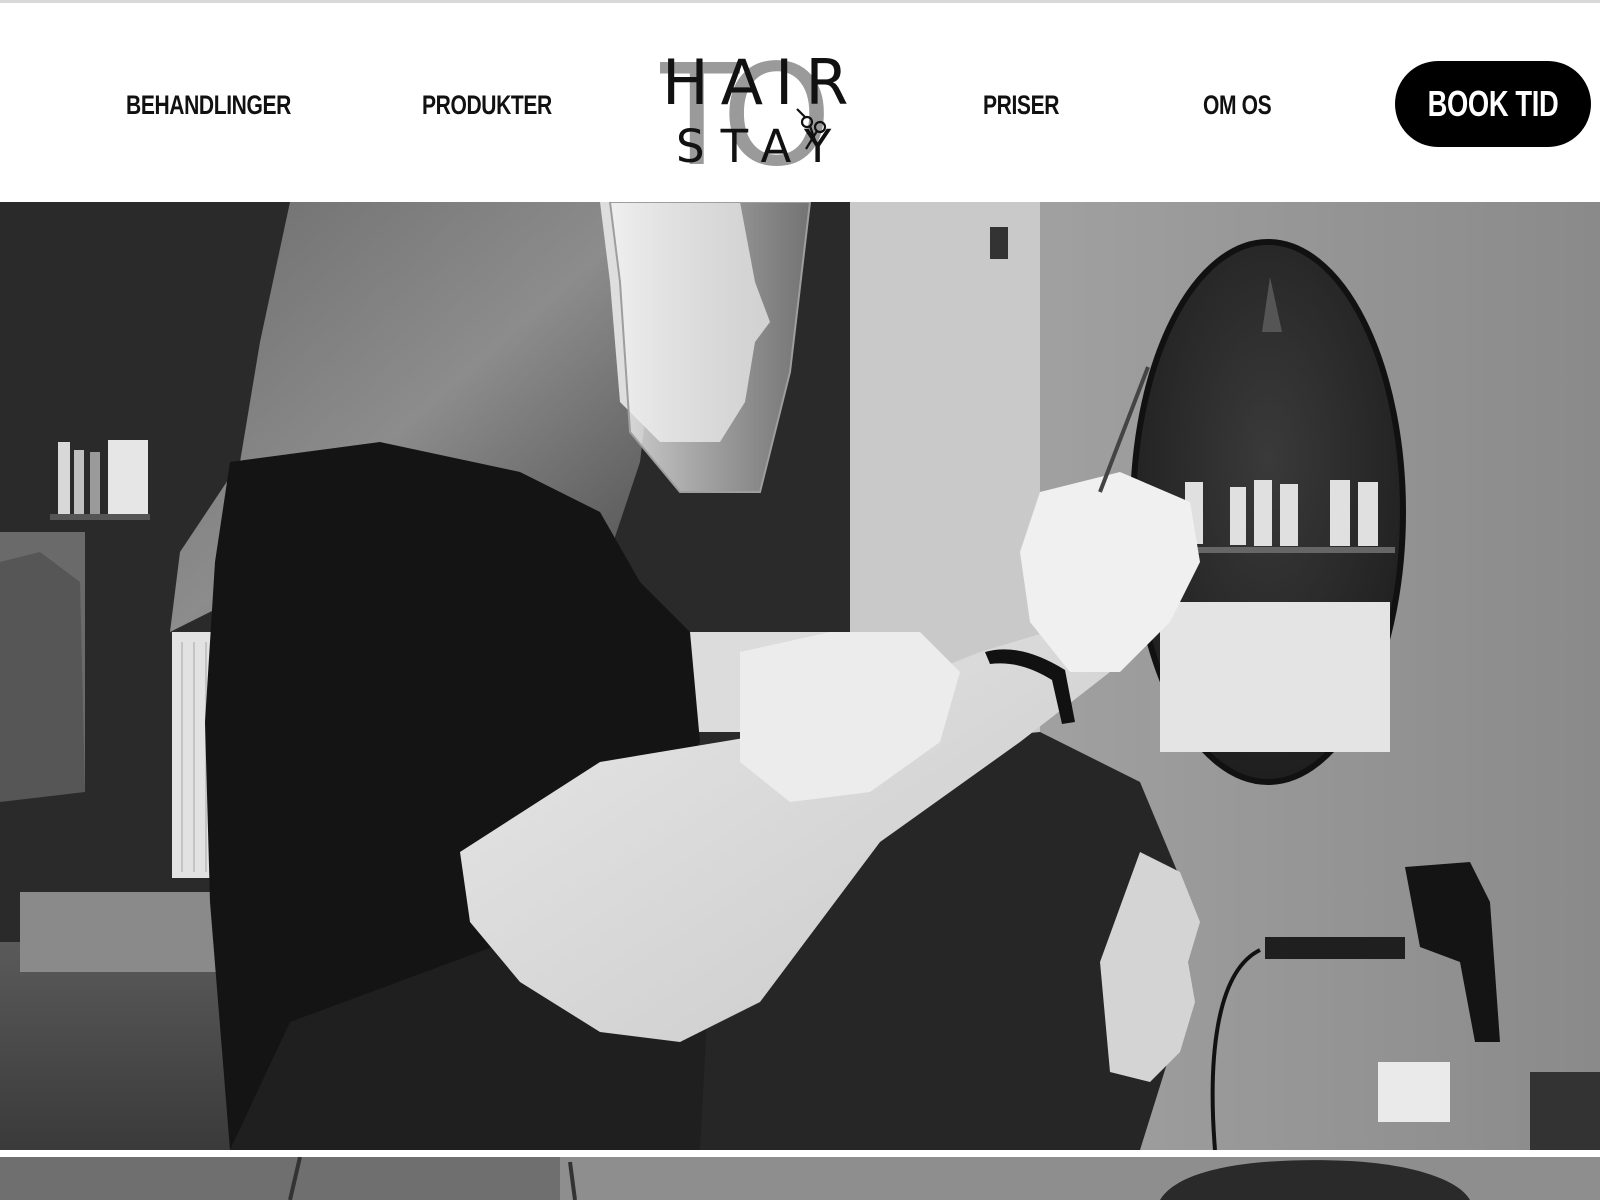 The height and width of the screenshot is (1200, 1600). I want to click on next-section-image, so click(800, 1178).